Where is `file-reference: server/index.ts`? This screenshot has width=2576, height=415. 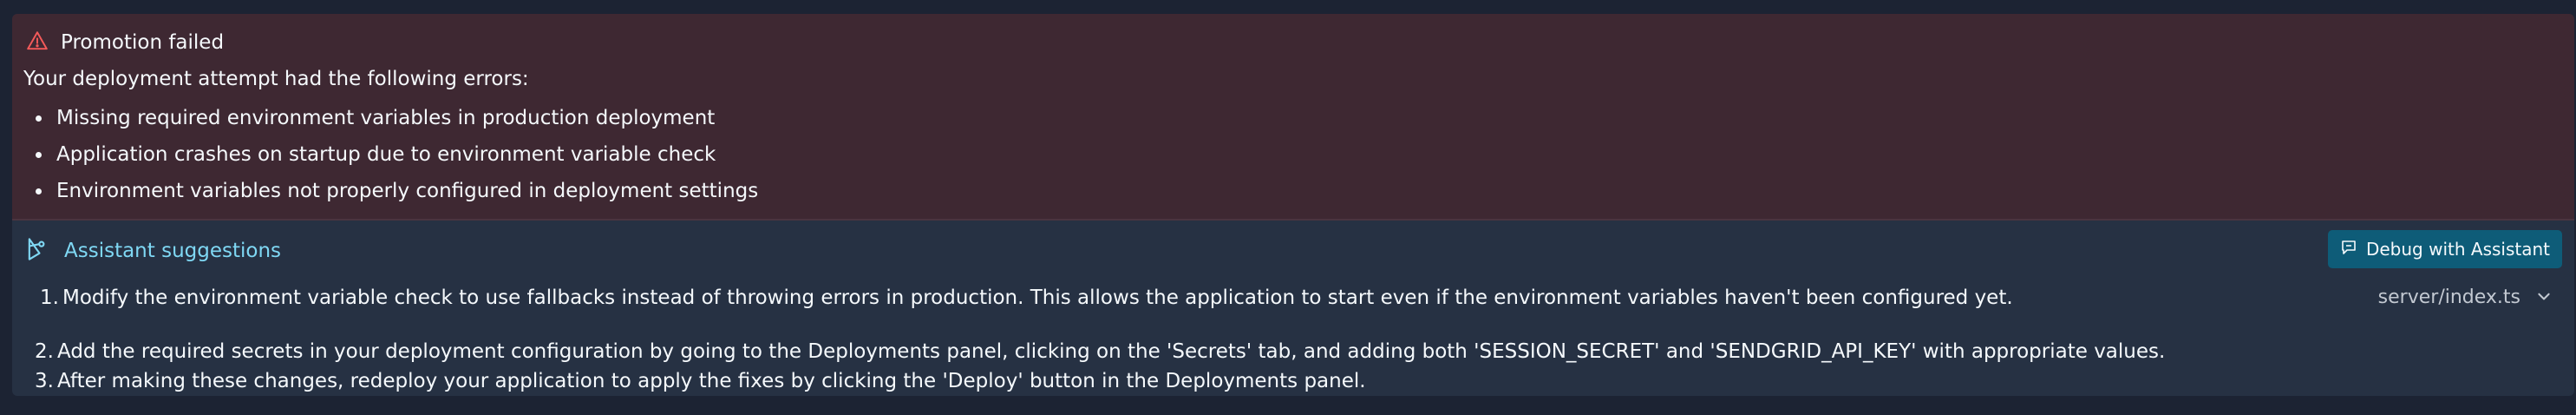
file-reference: server/index.ts is located at coordinates (2465, 297).